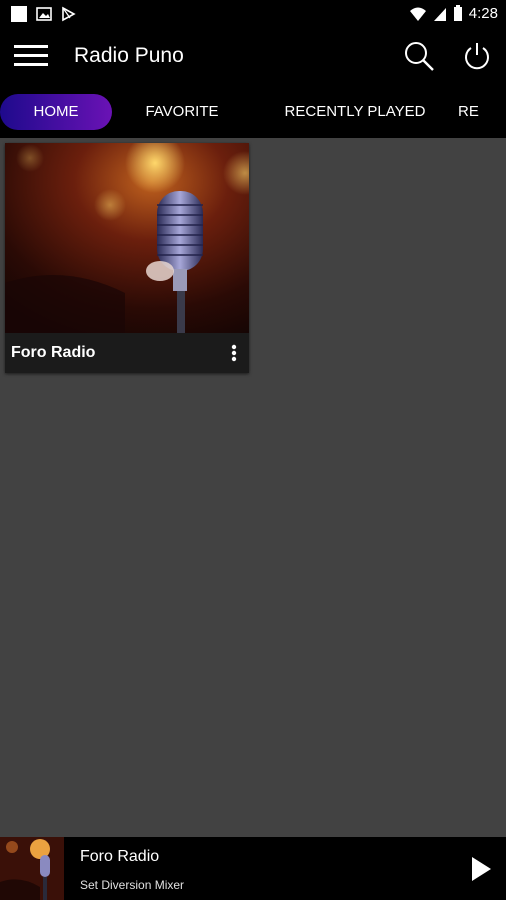 The width and height of the screenshot is (506, 900). I want to click on play-store-icon, so click(69, 13).